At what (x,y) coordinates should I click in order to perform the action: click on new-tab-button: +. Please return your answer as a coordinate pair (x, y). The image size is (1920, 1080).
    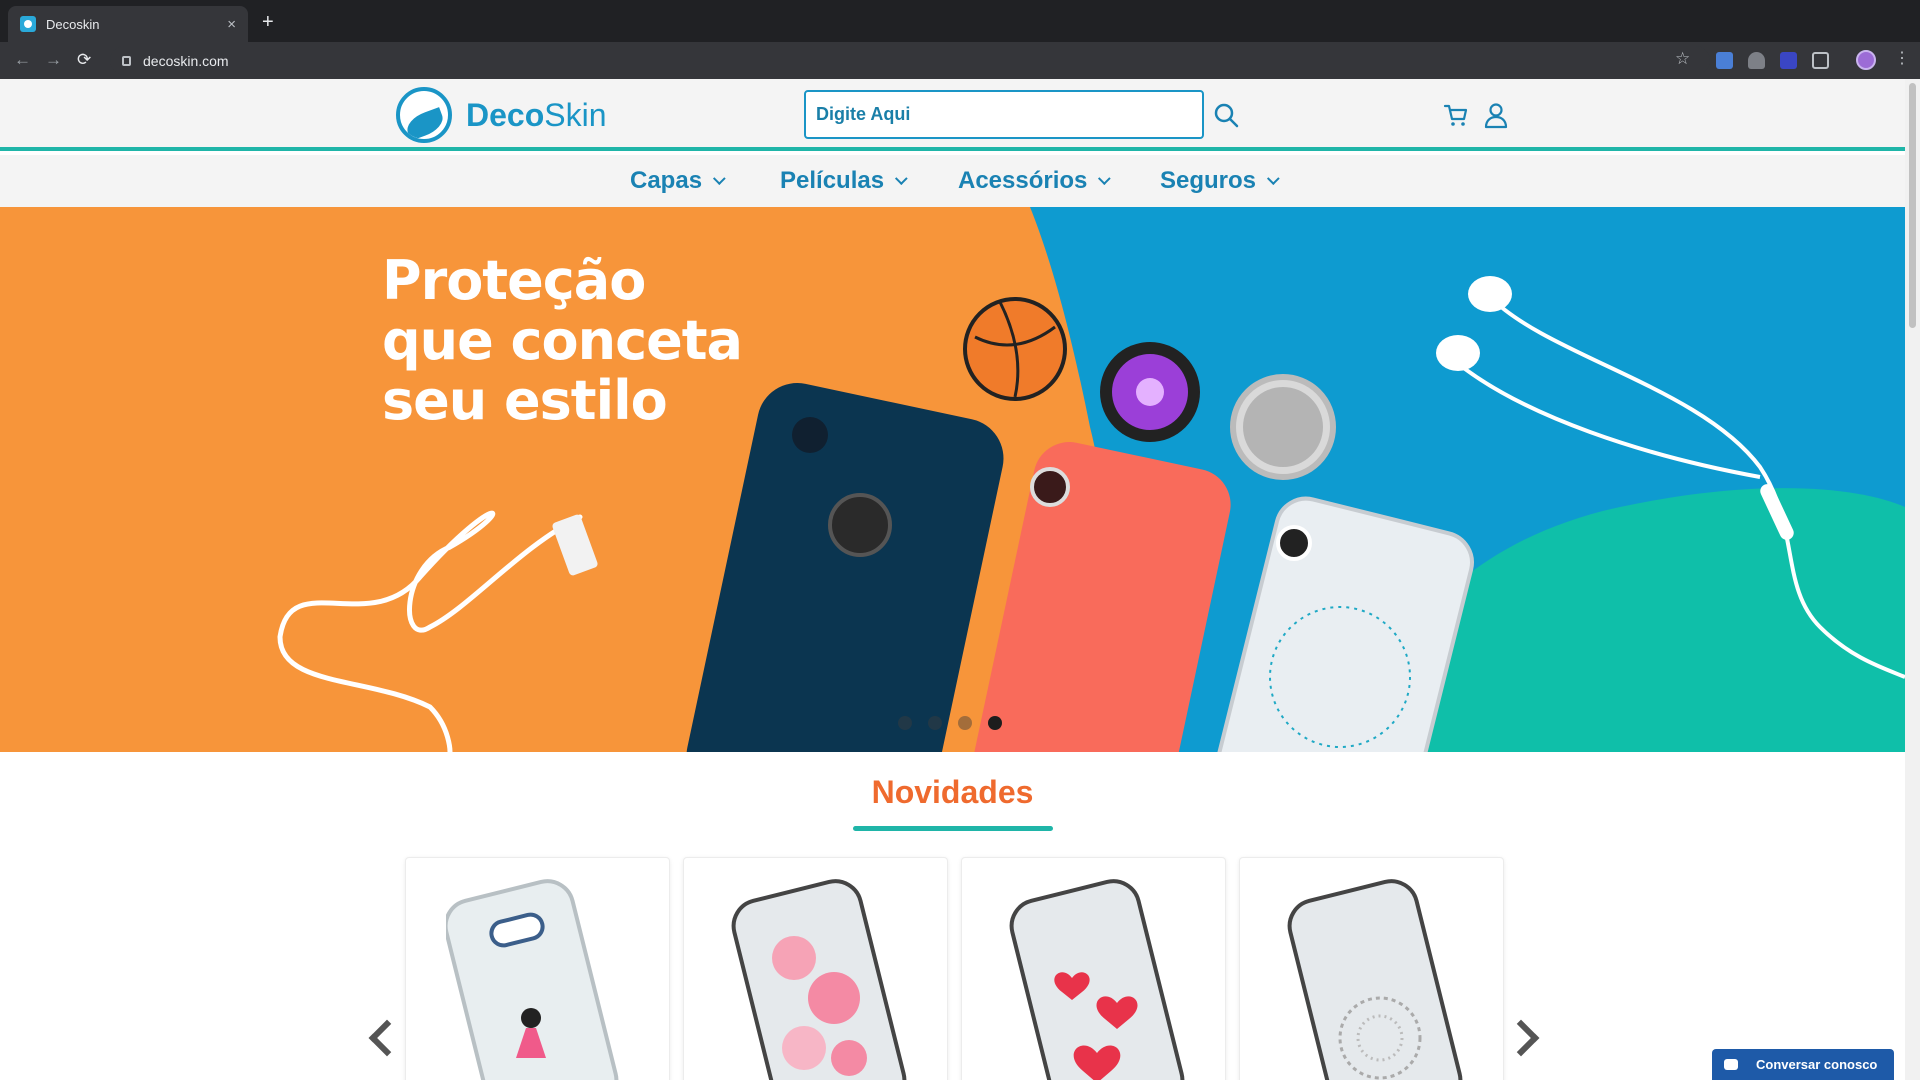
    Looking at the image, I should click on (268, 22).